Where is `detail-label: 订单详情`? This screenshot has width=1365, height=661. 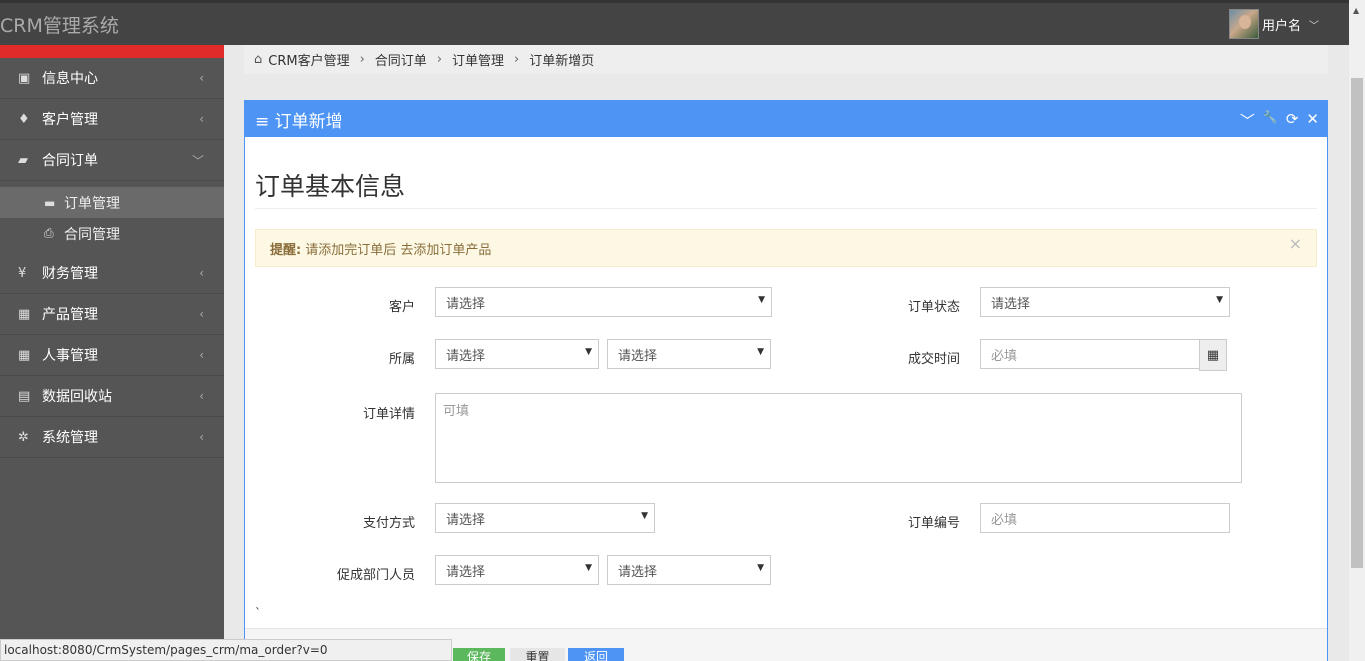 detail-label: 订单详情 is located at coordinates (388, 414).